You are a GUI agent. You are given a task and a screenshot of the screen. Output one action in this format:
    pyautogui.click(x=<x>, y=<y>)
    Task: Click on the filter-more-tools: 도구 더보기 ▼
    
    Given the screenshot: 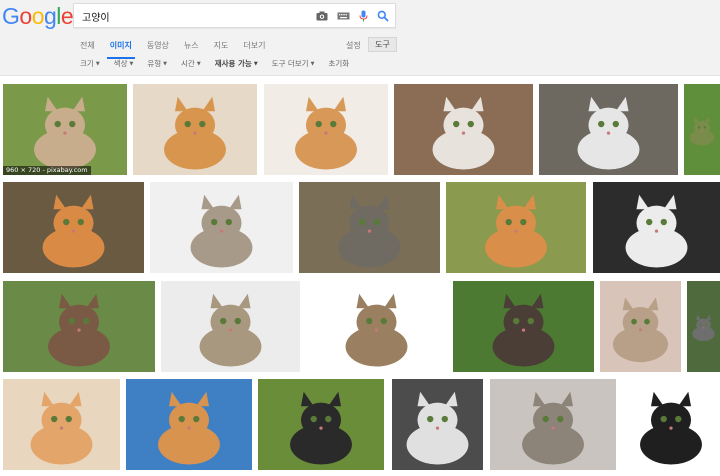 What is the action you would take?
    pyautogui.click(x=293, y=63)
    